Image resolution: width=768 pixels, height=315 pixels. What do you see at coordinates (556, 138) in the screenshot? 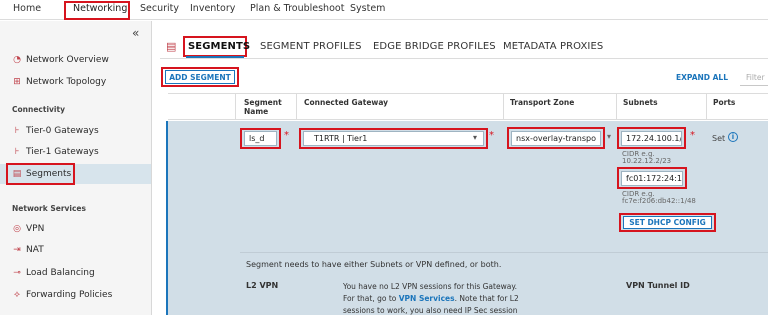
I see `transport-zone-select: nsx-overlay-transpo` at bounding box center [556, 138].